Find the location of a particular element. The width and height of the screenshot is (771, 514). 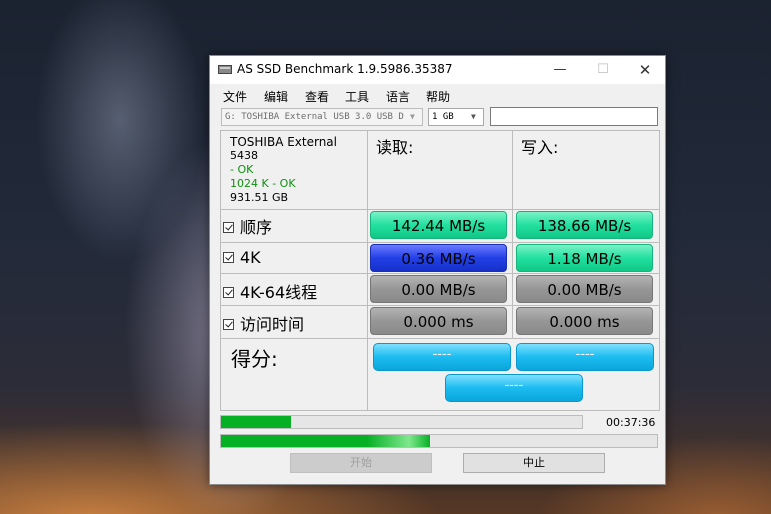

seq-write-result: 138.66 MB/s is located at coordinates (584, 225).